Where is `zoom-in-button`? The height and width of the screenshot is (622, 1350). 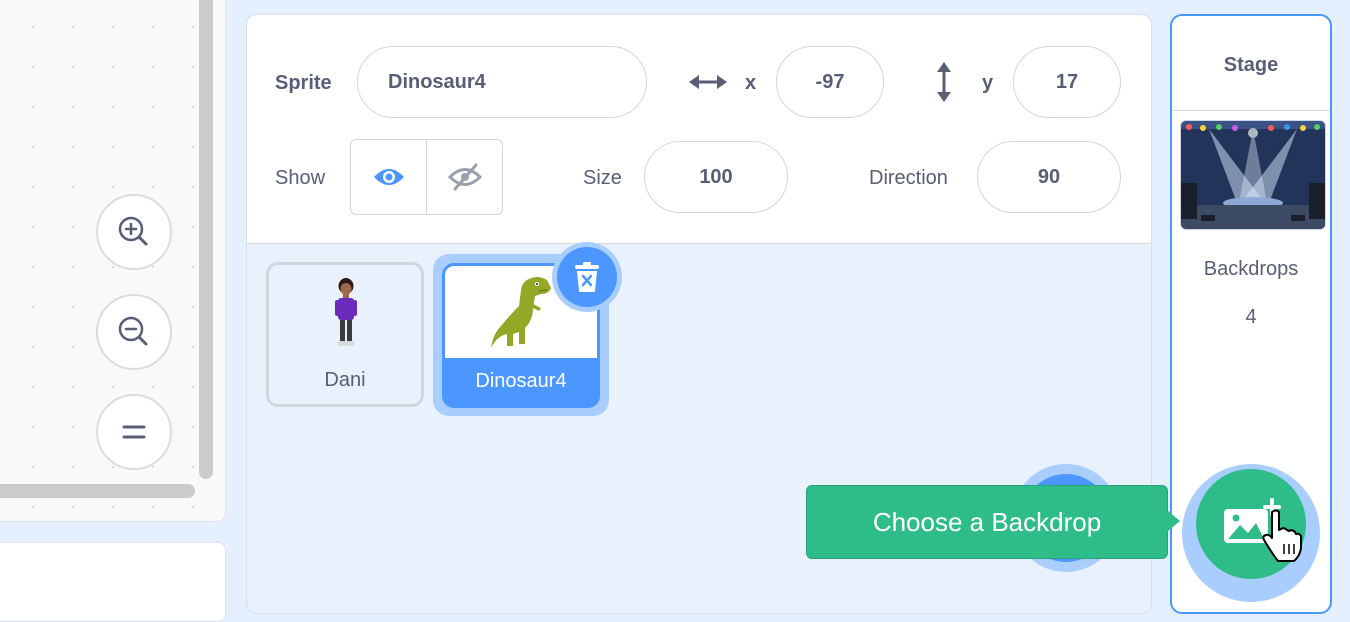 zoom-in-button is located at coordinates (134, 232).